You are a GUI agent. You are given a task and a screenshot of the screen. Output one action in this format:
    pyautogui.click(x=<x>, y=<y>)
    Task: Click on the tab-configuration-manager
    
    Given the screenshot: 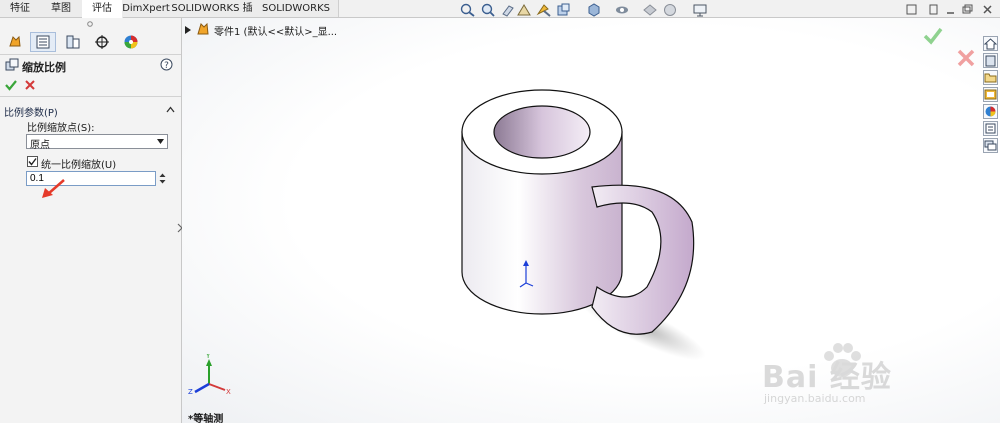 What is the action you would take?
    pyautogui.click(x=73, y=42)
    